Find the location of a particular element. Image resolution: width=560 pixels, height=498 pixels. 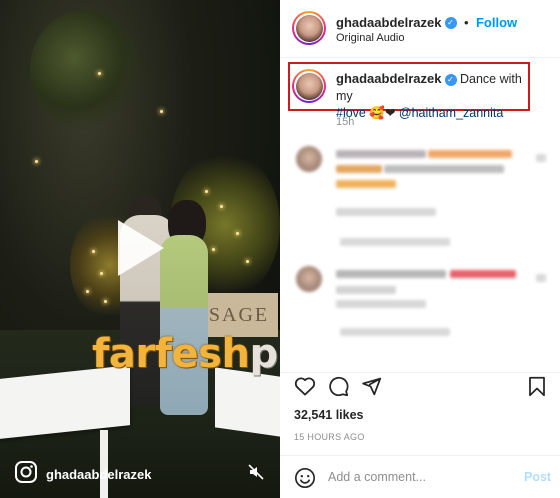

caption-avatar is located at coordinates (309, 86).